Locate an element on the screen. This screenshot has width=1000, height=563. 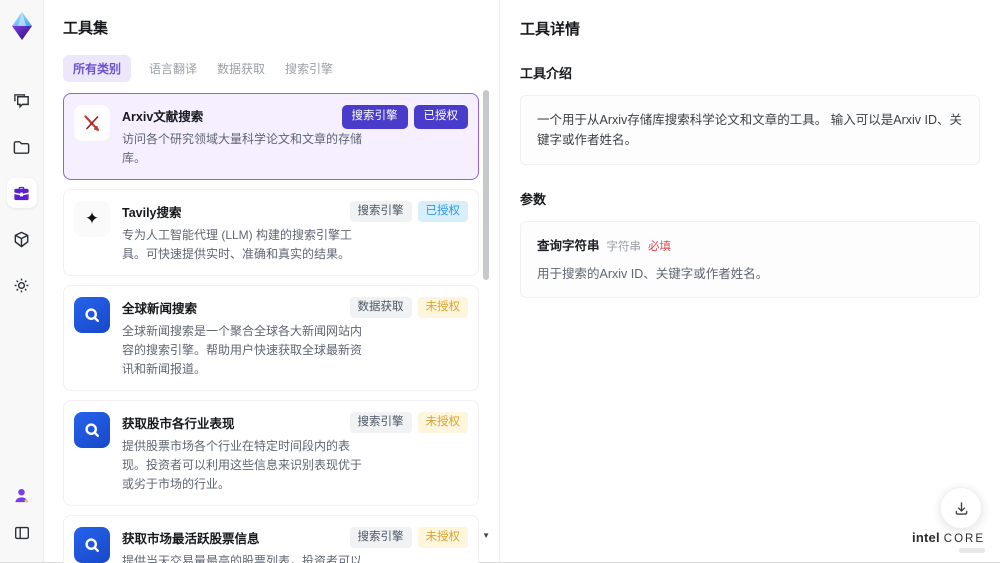
tool-title: 全球新闻搜索 is located at coordinates (160, 308).